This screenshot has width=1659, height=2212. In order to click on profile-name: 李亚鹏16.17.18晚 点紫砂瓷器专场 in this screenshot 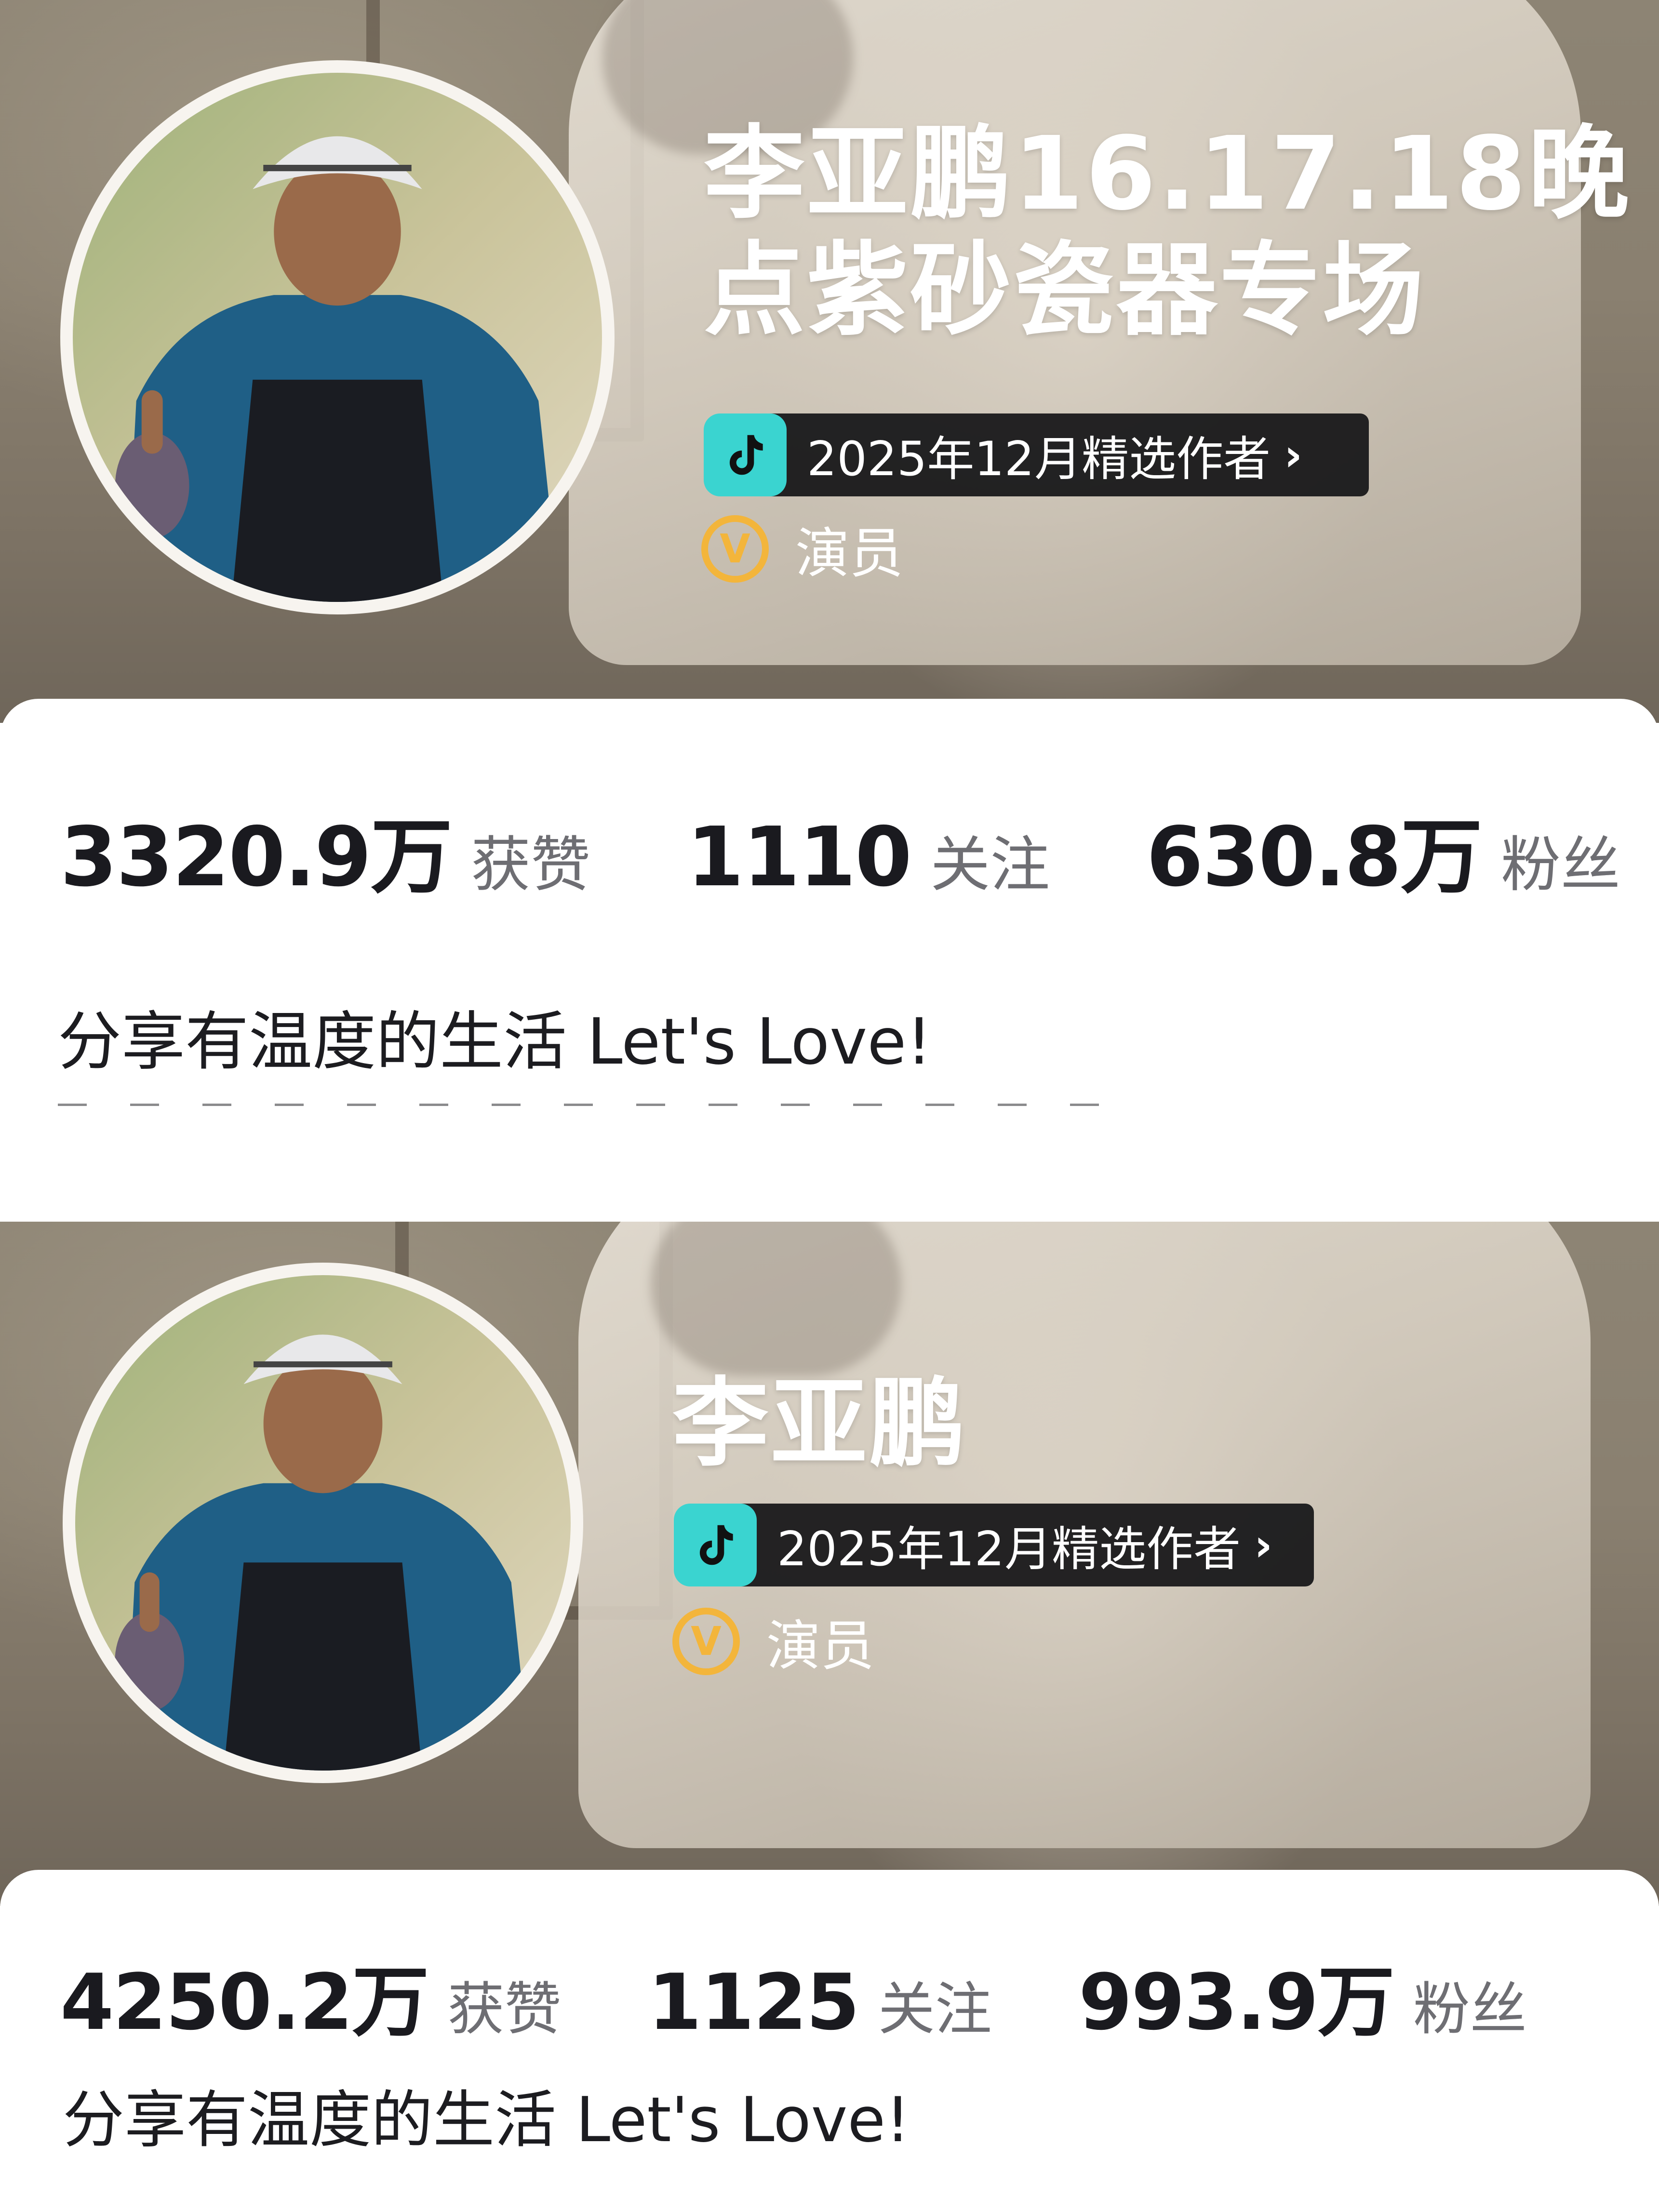, I will do `click(1168, 232)`.